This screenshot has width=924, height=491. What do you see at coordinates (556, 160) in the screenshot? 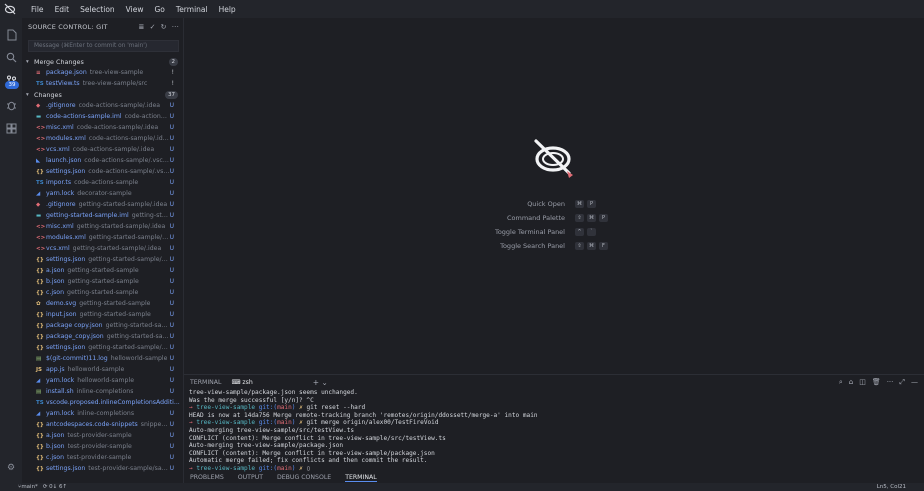
I see `app-logo-watermark-icon` at bounding box center [556, 160].